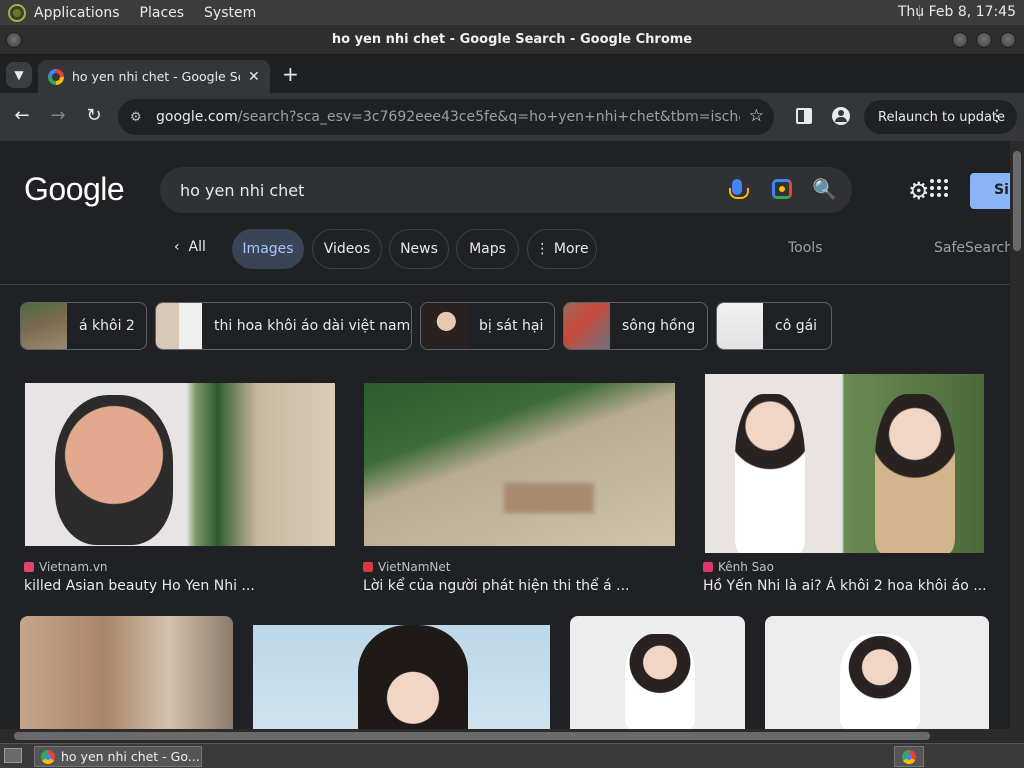 This screenshot has width=1024, height=768. What do you see at coordinates (230, 13) in the screenshot?
I see `system-menu: System` at bounding box center [230, 13].